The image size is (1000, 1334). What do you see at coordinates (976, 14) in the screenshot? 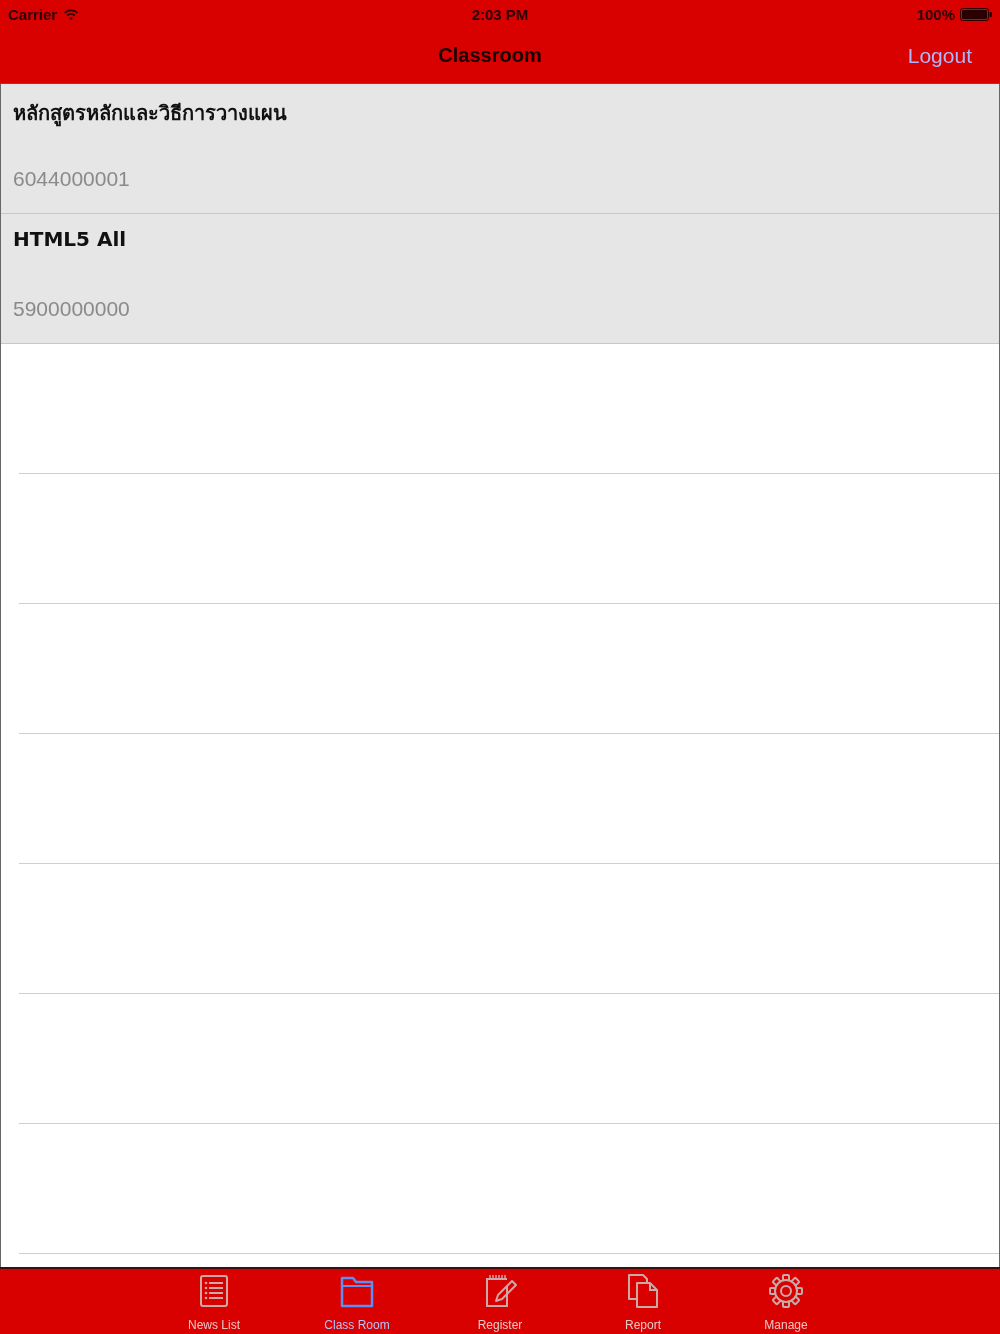
I see `battery-icon` at bounding box center [976, 14].